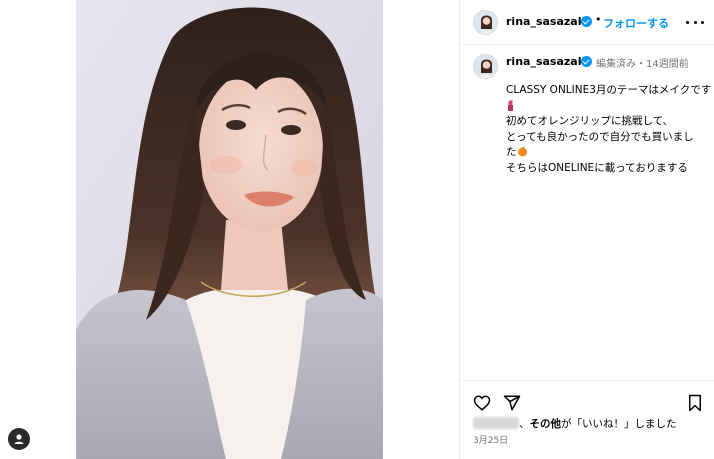  Describe the element at coordinates (587, 400) in the screenshot. I see `action-bar` at that location.